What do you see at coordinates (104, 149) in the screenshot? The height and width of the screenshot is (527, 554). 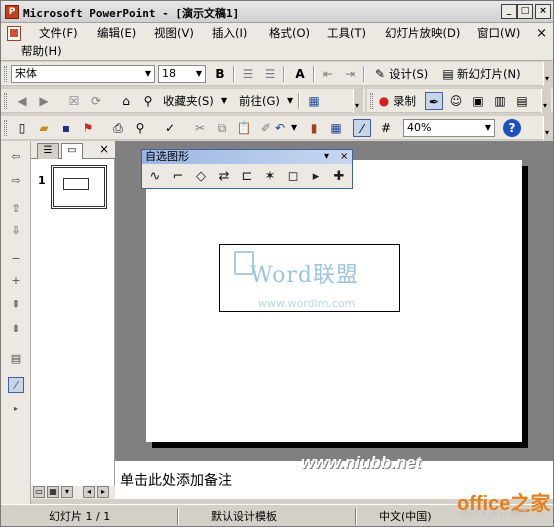 I see `close-pane-icon: ×` at bounding box center [104, 149].